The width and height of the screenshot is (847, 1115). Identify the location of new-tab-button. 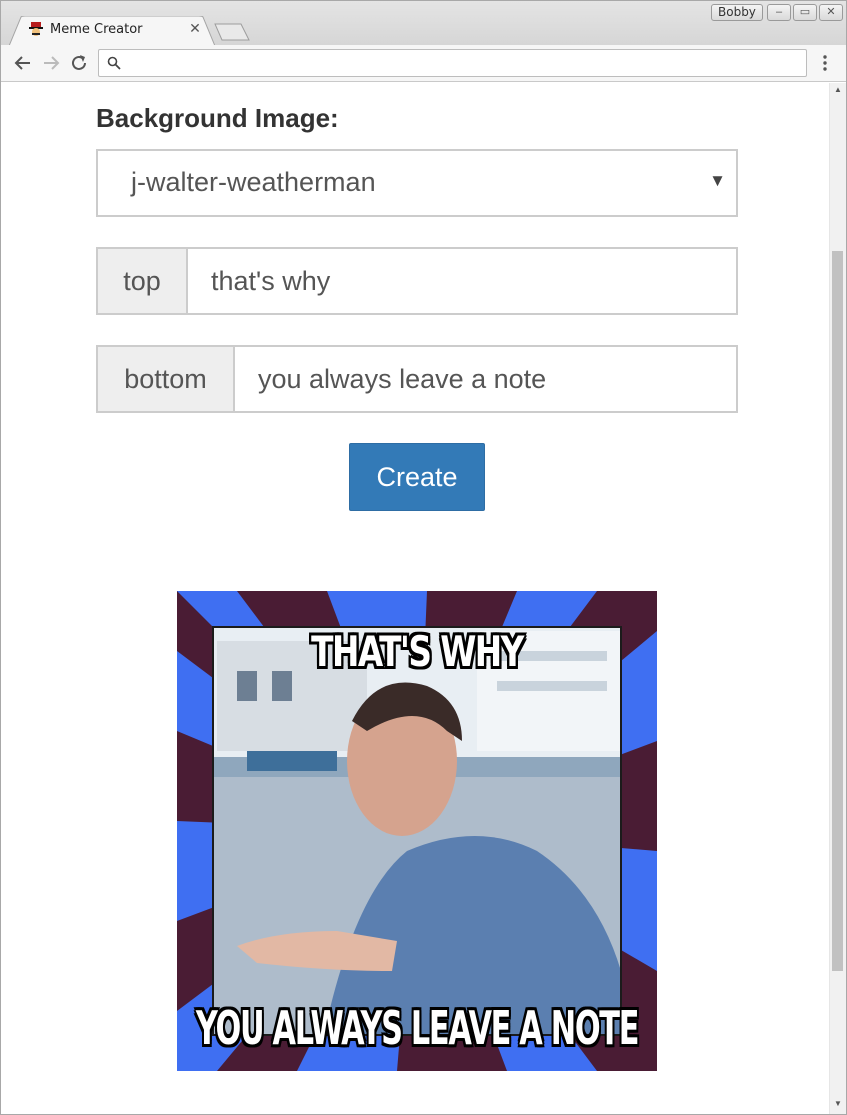
(232, 32).